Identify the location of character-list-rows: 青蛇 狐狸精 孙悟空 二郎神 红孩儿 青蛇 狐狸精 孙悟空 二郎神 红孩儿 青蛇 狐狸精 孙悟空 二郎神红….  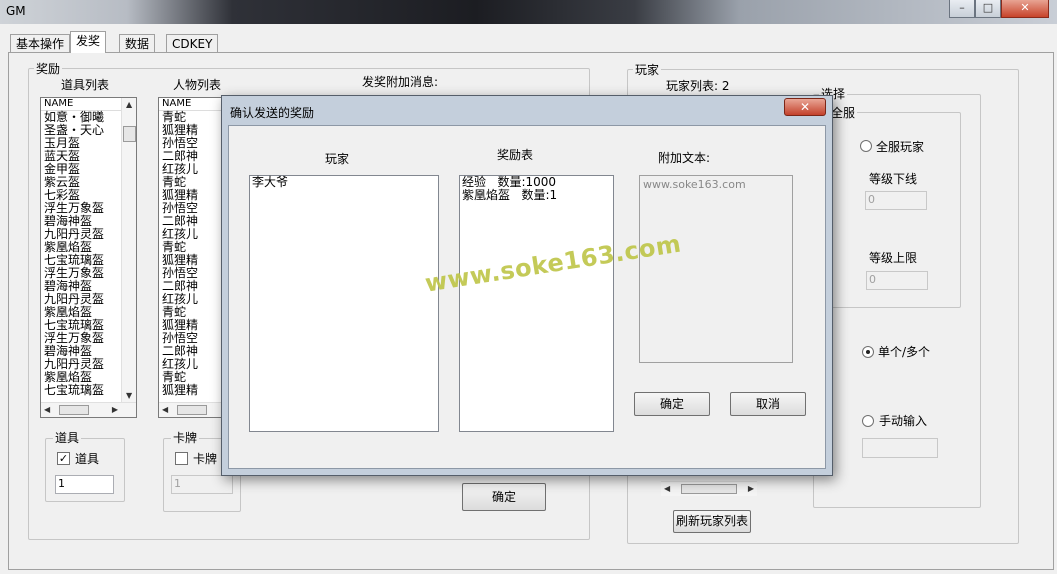
(191, 254).